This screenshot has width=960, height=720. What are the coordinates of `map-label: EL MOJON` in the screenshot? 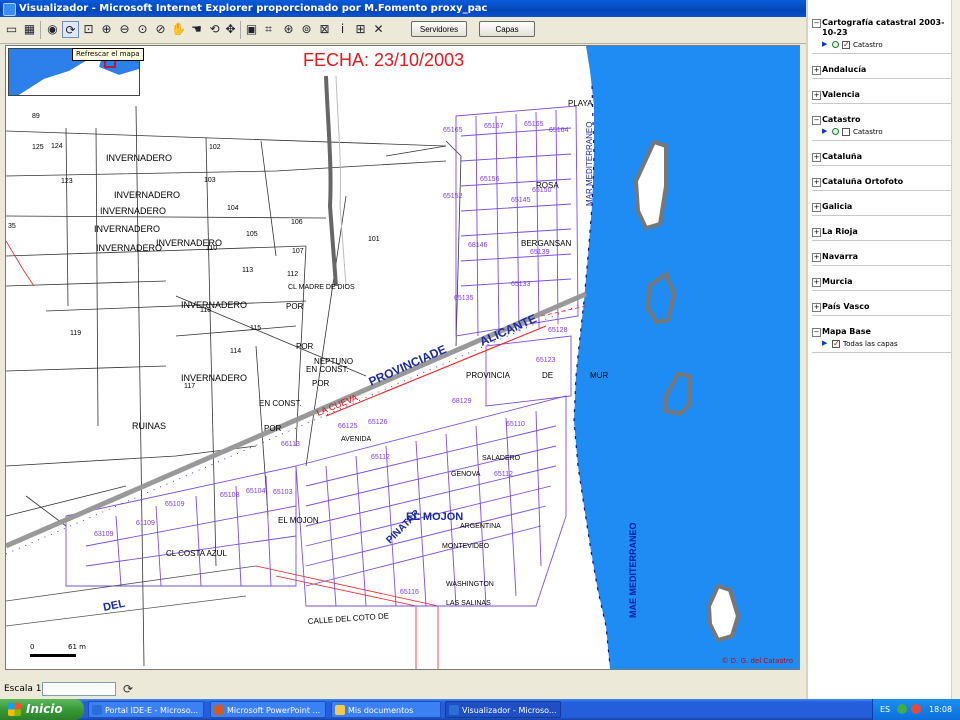 It's located at (298, 520).